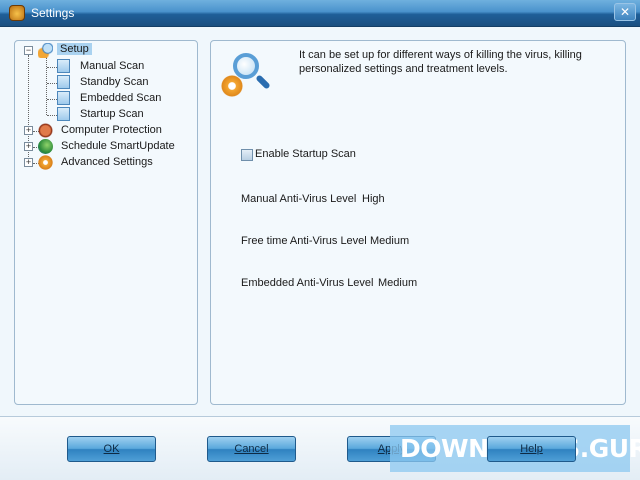 The image size is (640, 480). I want to click on expand-schedule-smartupdate-toggle: +, so click(28, 146).